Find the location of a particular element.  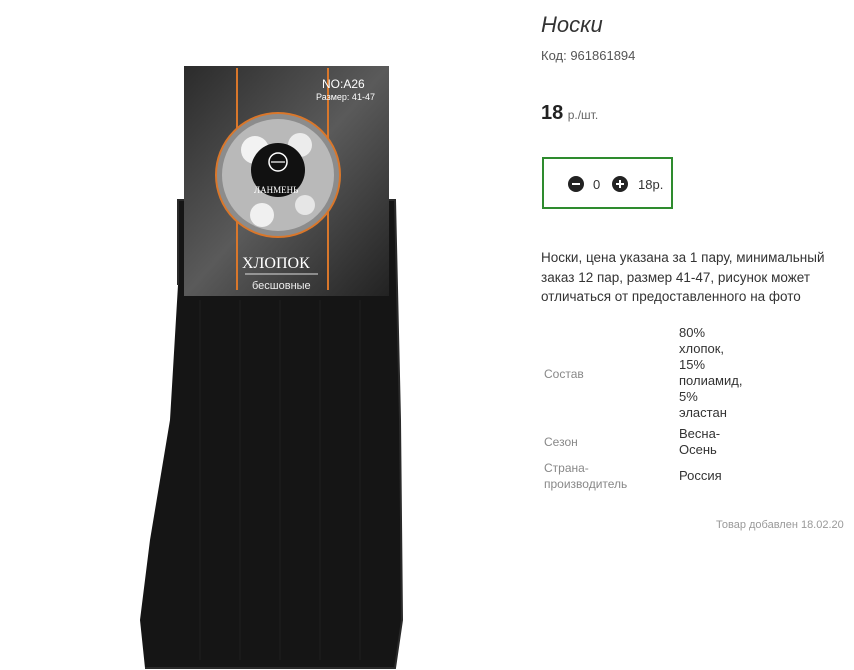

label-feature: бесшовные is located at coordinates (281, 286).